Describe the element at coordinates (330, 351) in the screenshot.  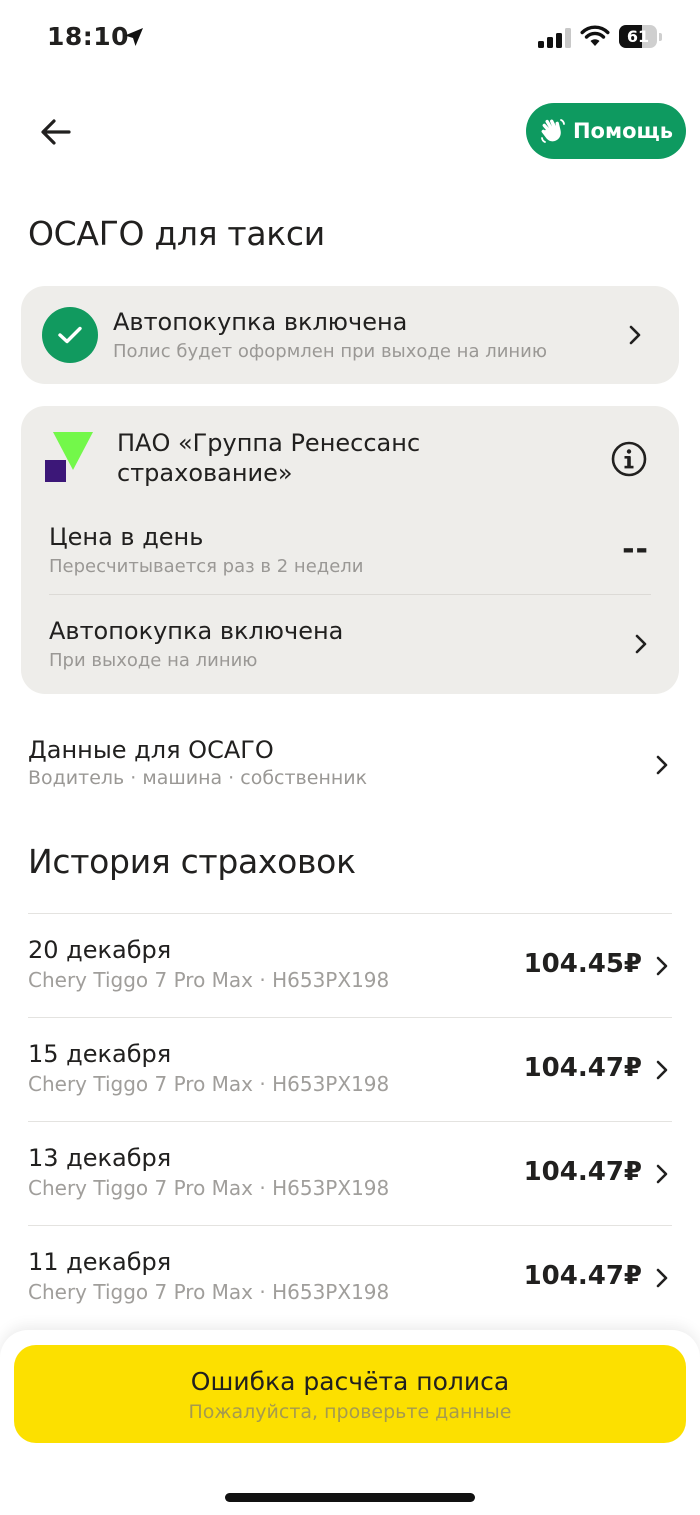
I see `autobuy-subtitle: Полис будет оформлен при выходе на линию` at that location.